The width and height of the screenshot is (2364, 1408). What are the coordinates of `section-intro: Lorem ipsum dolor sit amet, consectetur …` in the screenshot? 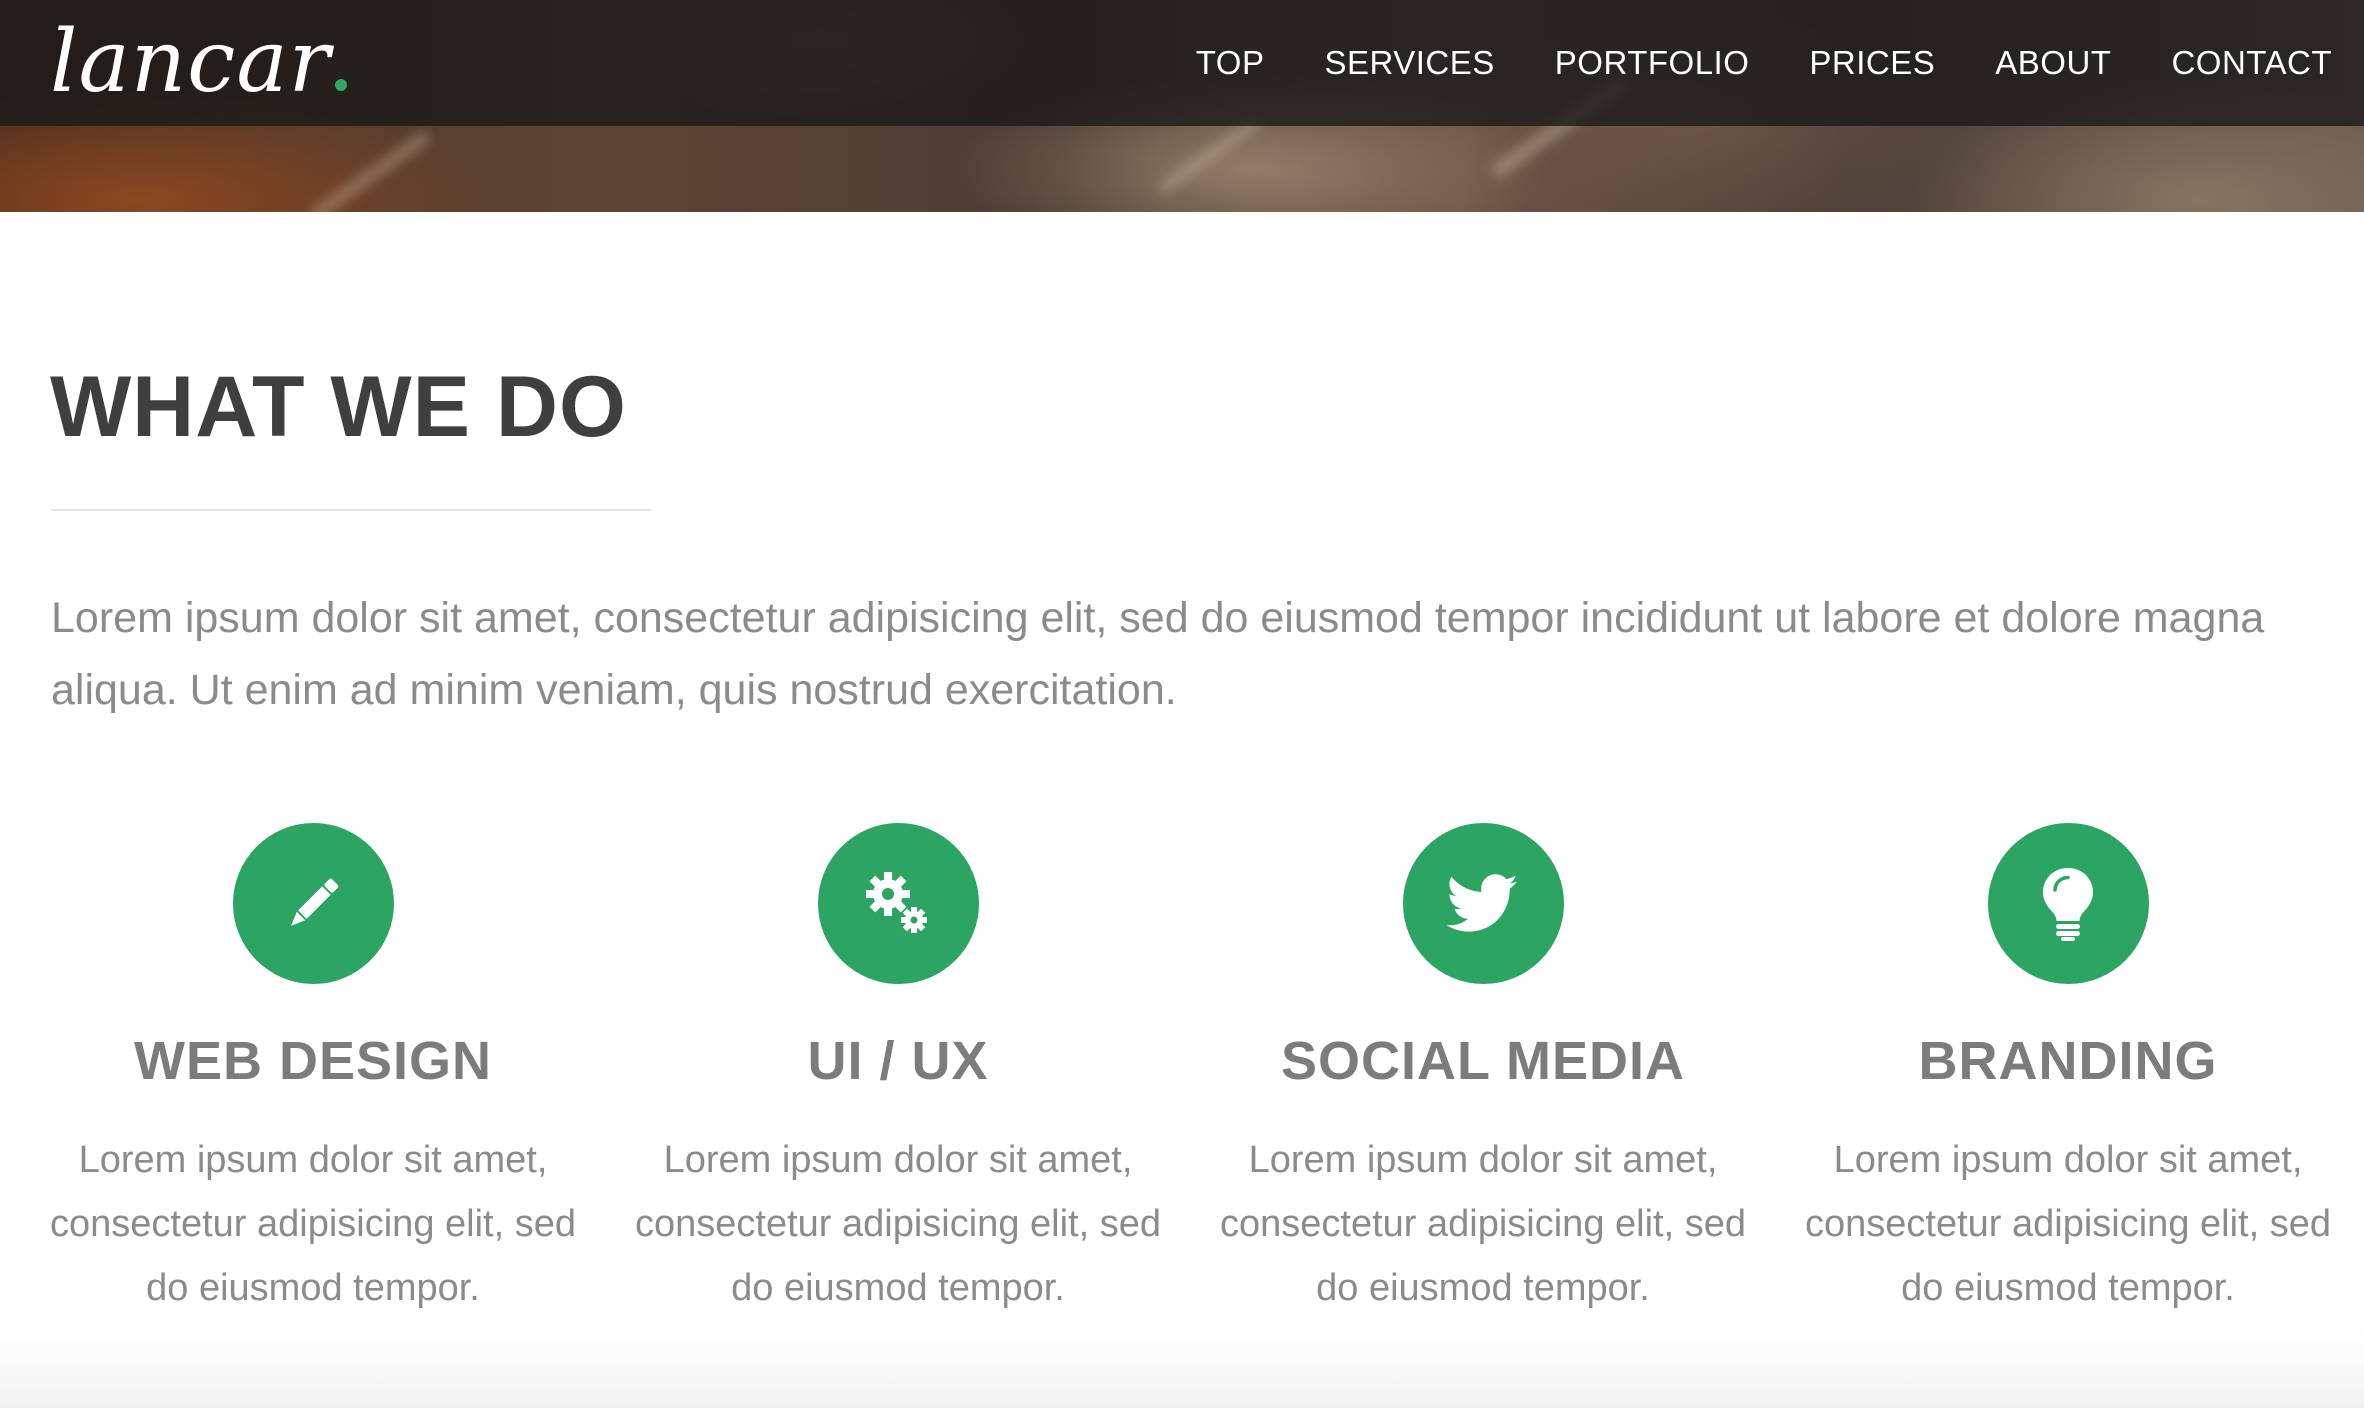 It's located at (1158, 654).